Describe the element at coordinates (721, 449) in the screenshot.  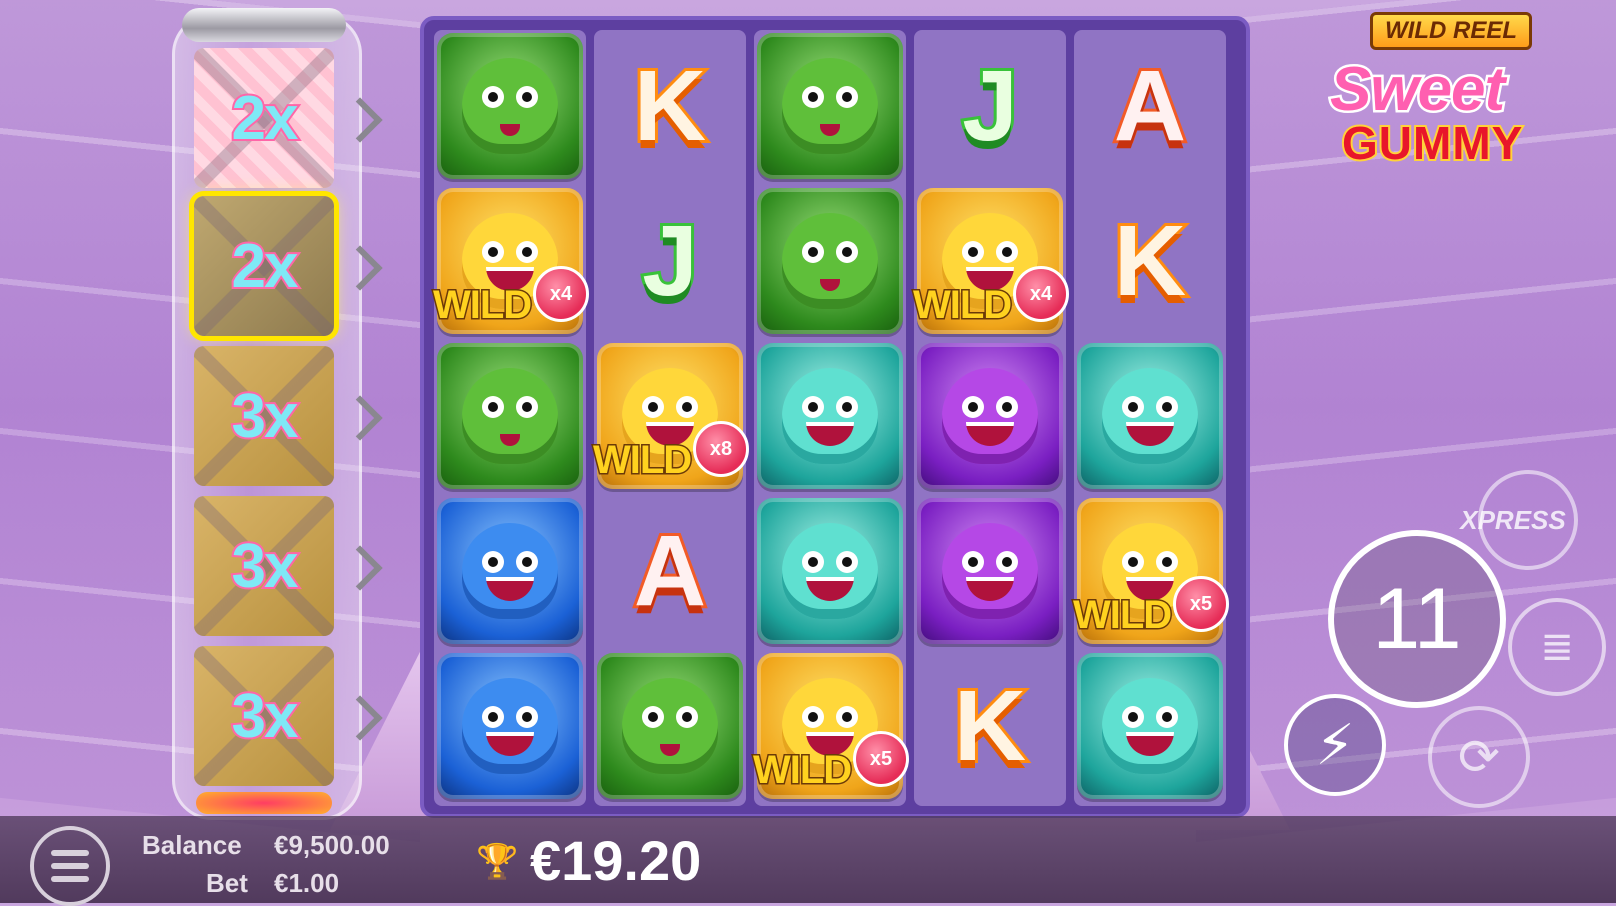
I see `wild-multiplier-badge: x8` at that location.